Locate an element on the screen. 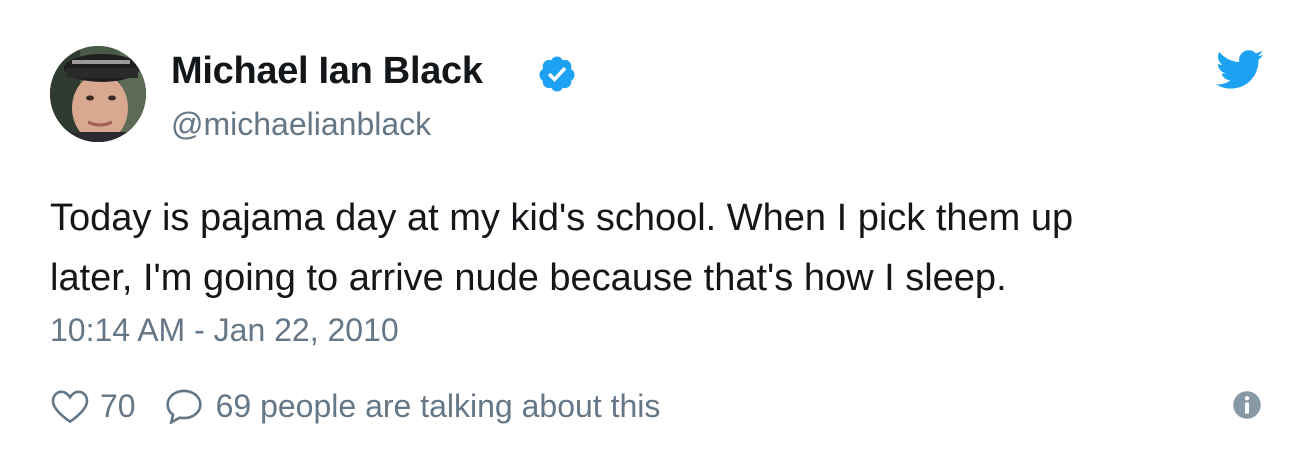 The width and height of the screenshot is (1315, 471). heart-icon is located at coordinates (70, 407).